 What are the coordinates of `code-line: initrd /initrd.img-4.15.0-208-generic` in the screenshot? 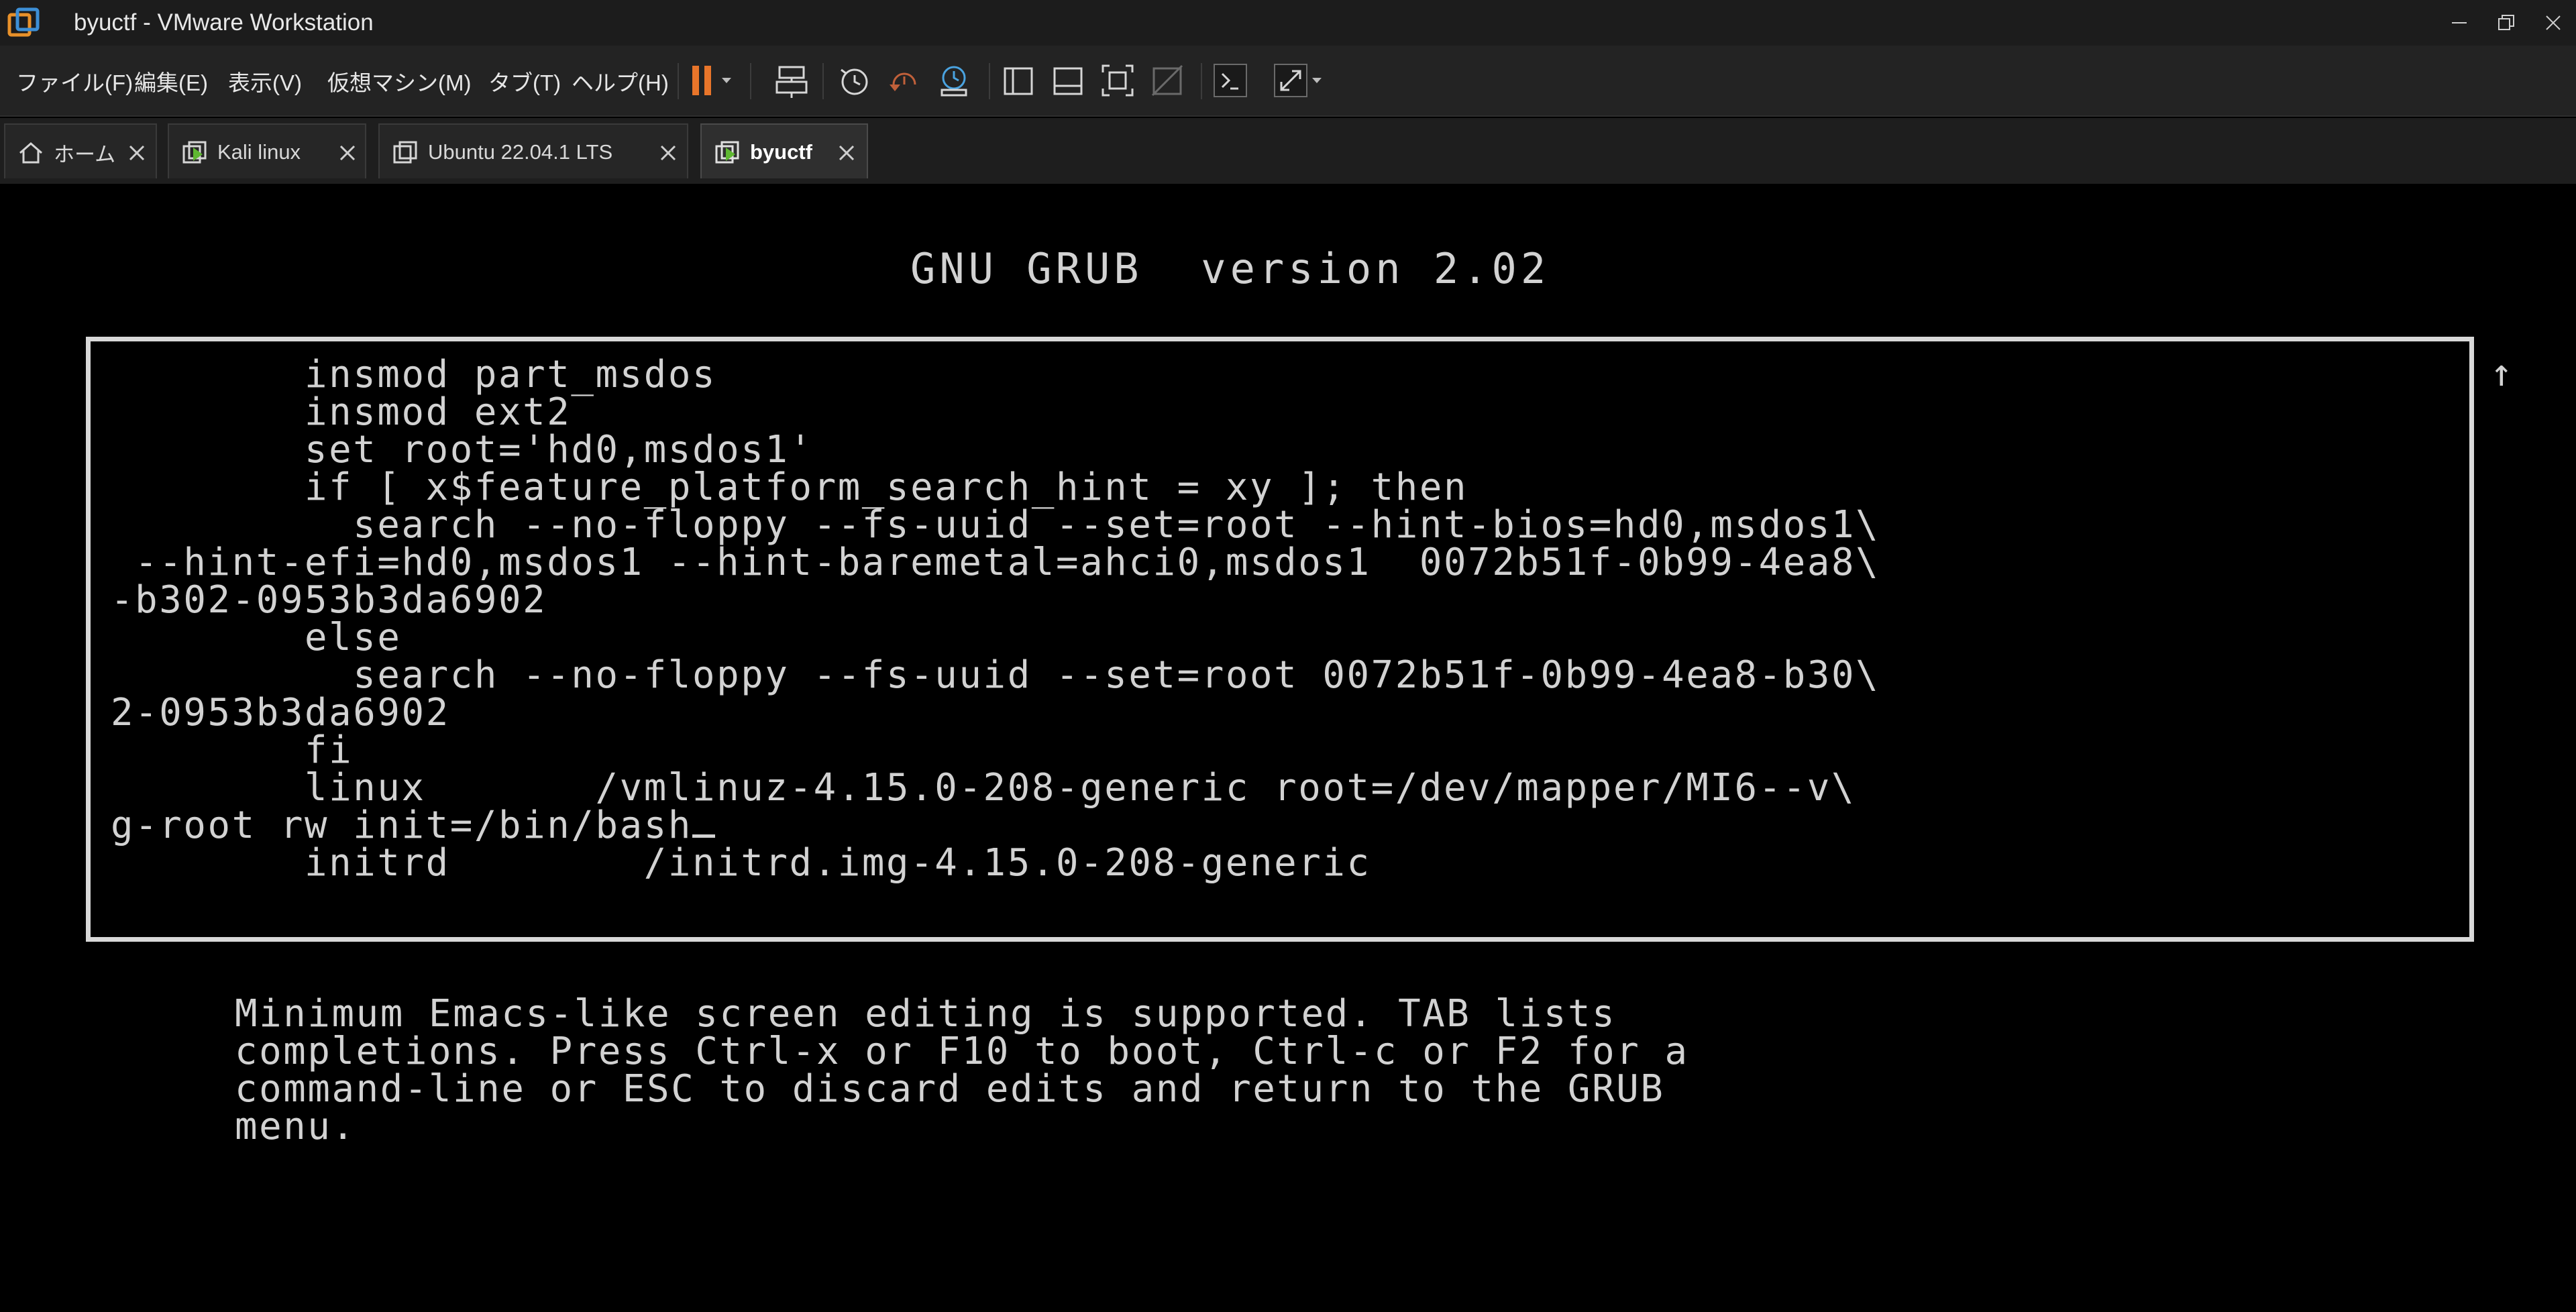 It's located at (741, 863).